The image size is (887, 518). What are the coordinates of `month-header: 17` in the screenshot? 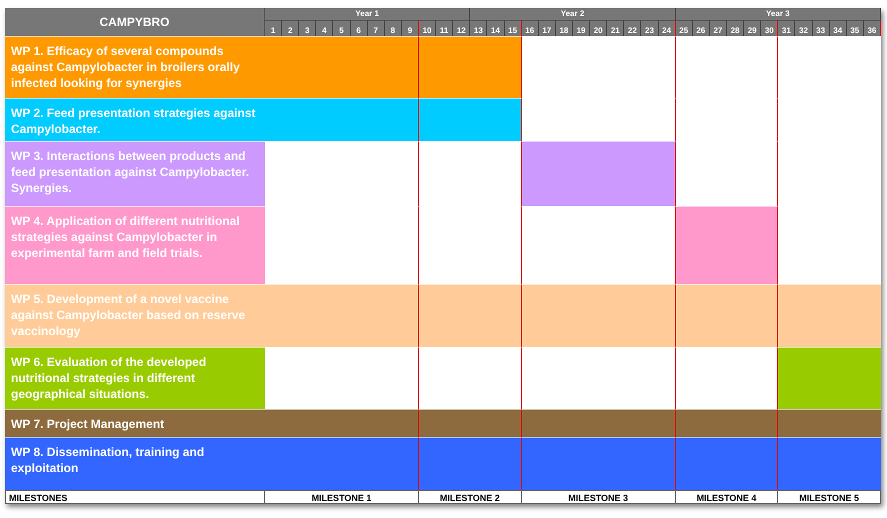 It's located at (547, 28).